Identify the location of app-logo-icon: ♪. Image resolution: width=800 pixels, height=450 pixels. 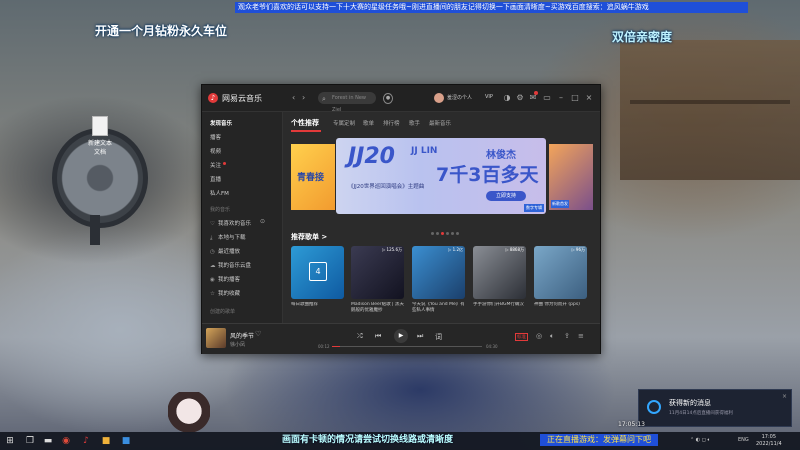
(213, 98).